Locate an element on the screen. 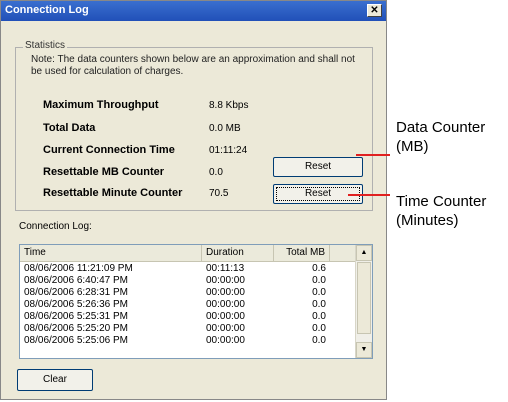  row-time: 08/06/2006 5:25:31 PM is located at coordinates (76, 316).